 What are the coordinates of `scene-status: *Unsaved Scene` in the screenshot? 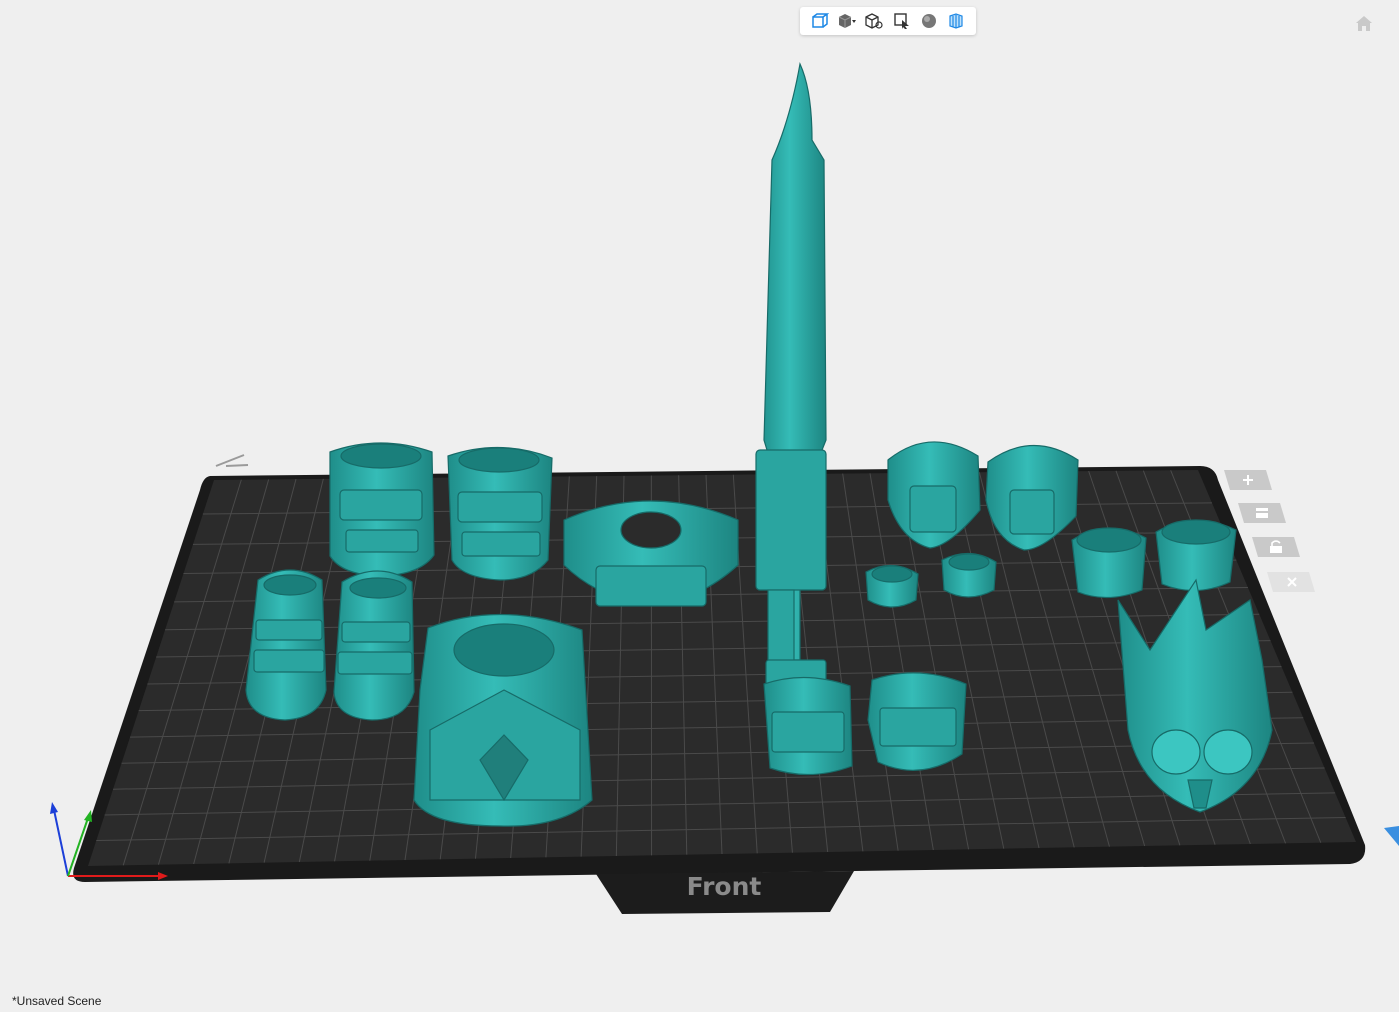 It's located at (56, 1001).